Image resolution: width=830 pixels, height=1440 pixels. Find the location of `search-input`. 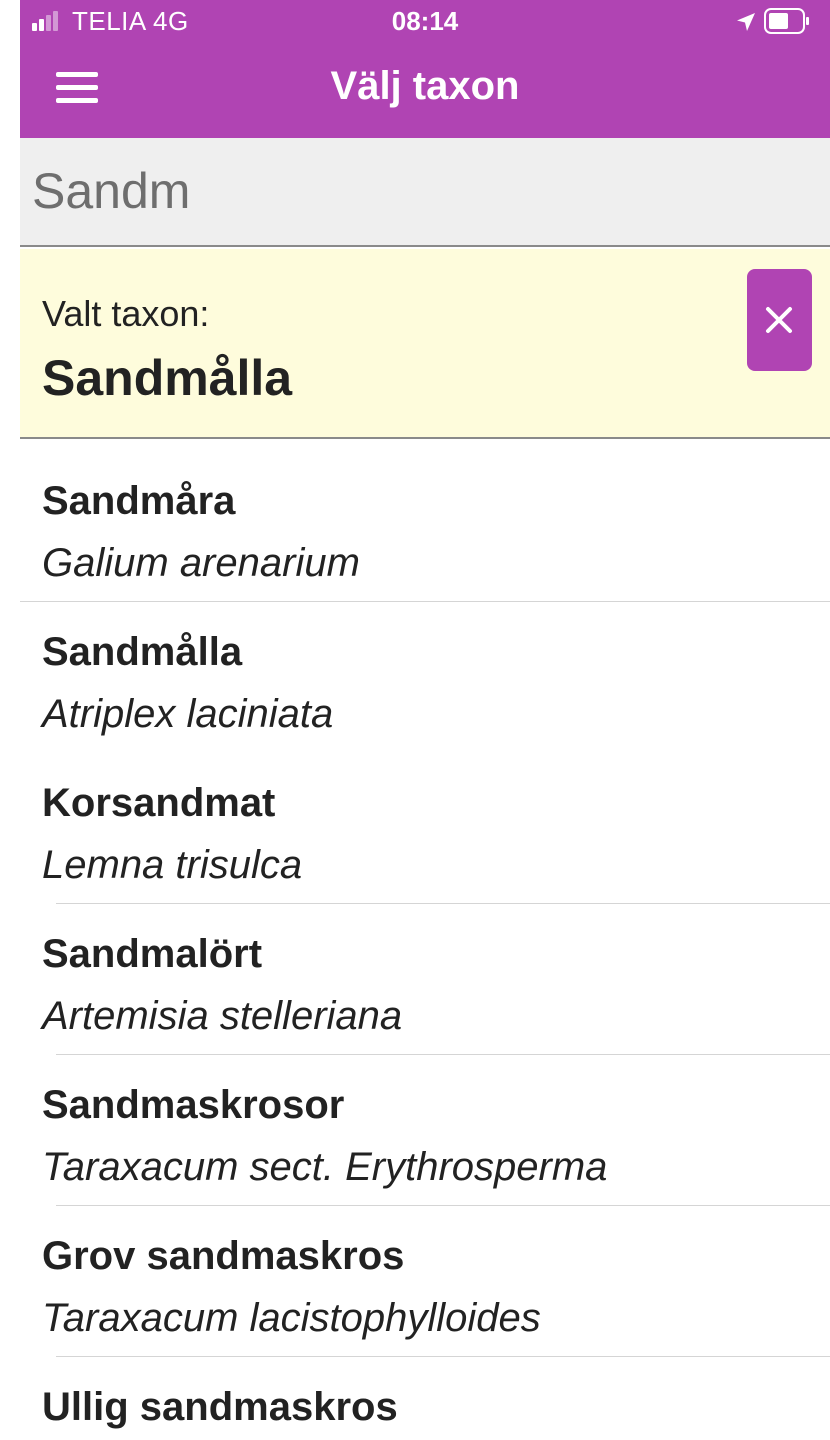

search-input is located at coordinates (422, 191).